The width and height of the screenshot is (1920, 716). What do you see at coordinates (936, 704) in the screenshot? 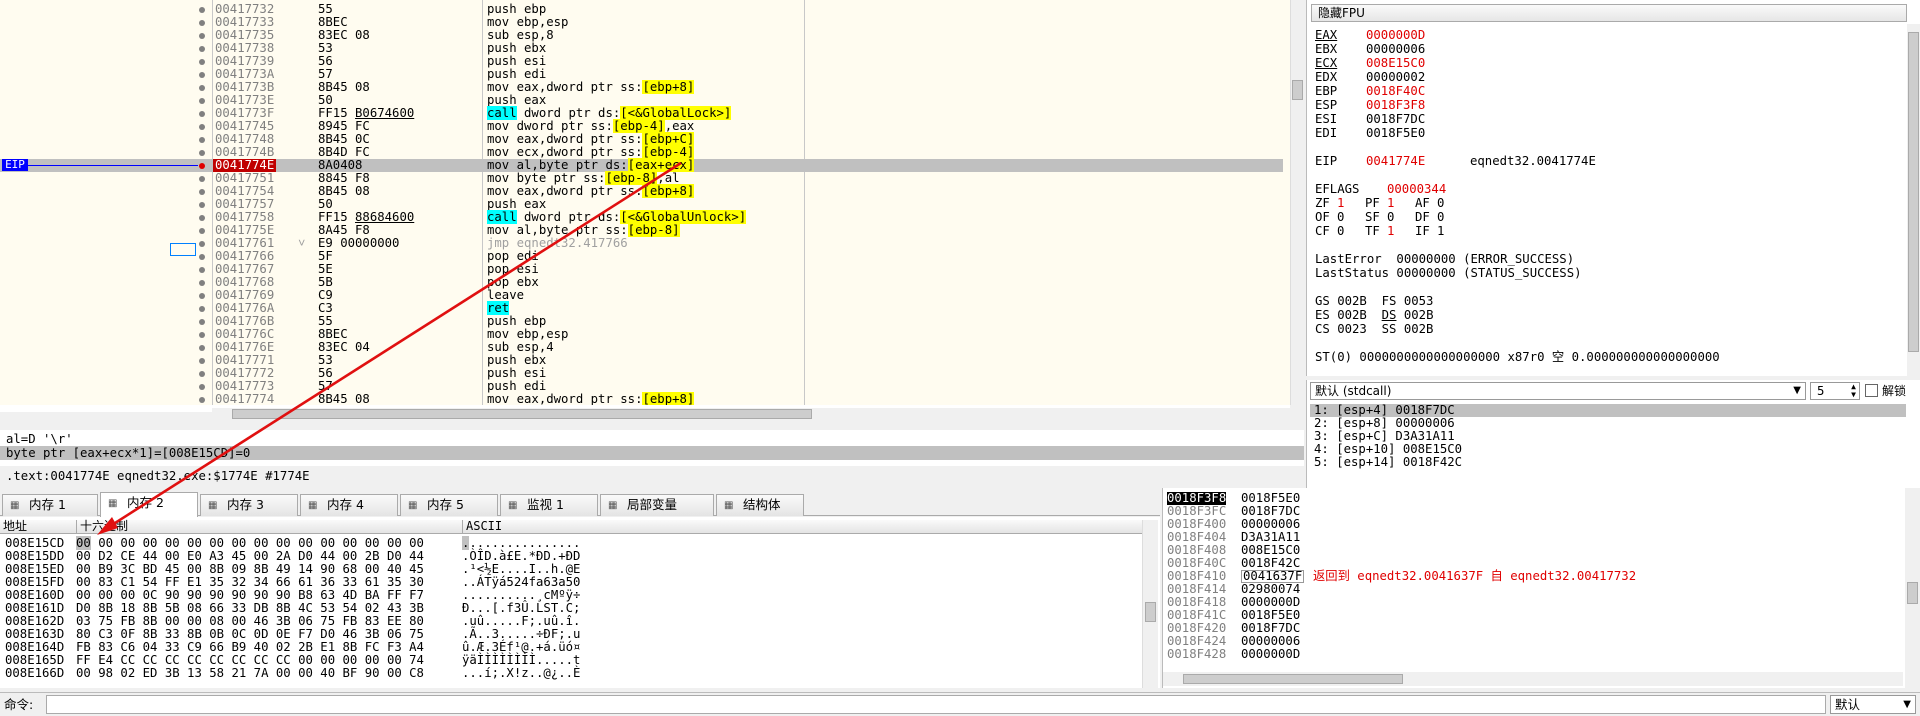
I see `command-input` at bounding box center [936, 704].